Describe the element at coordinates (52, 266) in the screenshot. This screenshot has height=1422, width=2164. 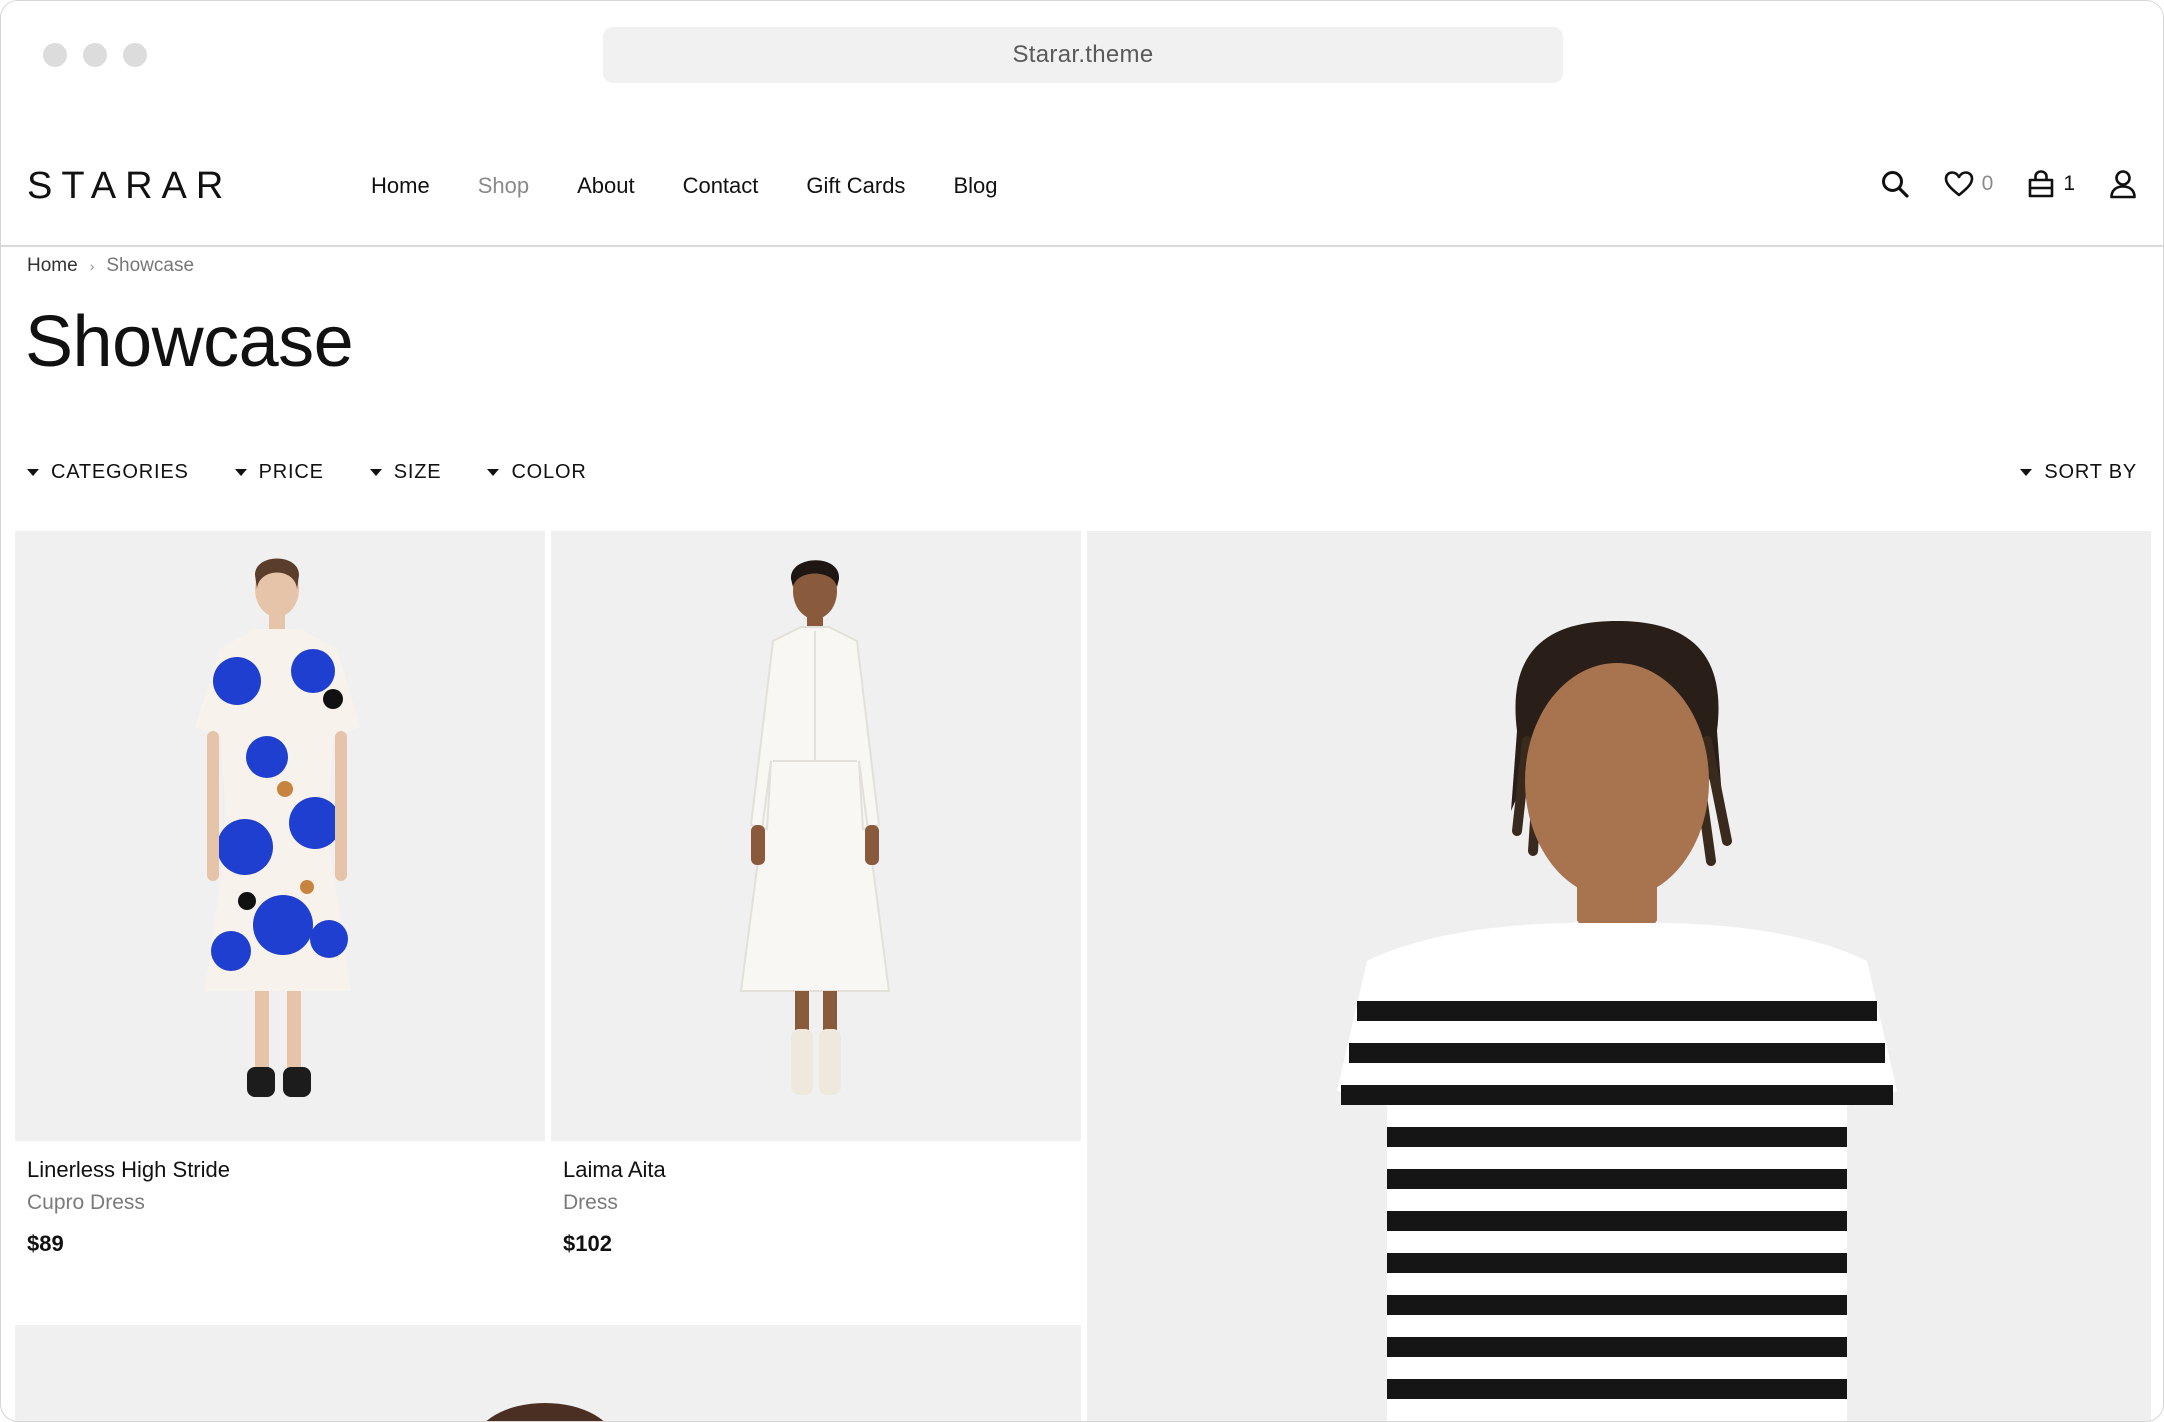
I see `breadcrumb-home: Home` at that location.